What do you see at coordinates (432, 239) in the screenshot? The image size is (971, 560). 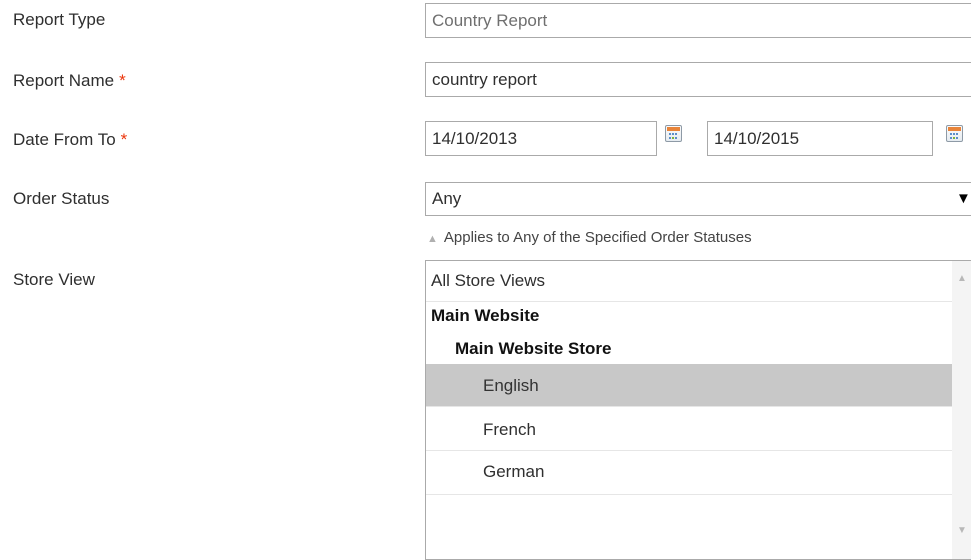 I see `note-triangle-icon: ▲` at bounding box center [432, 239].